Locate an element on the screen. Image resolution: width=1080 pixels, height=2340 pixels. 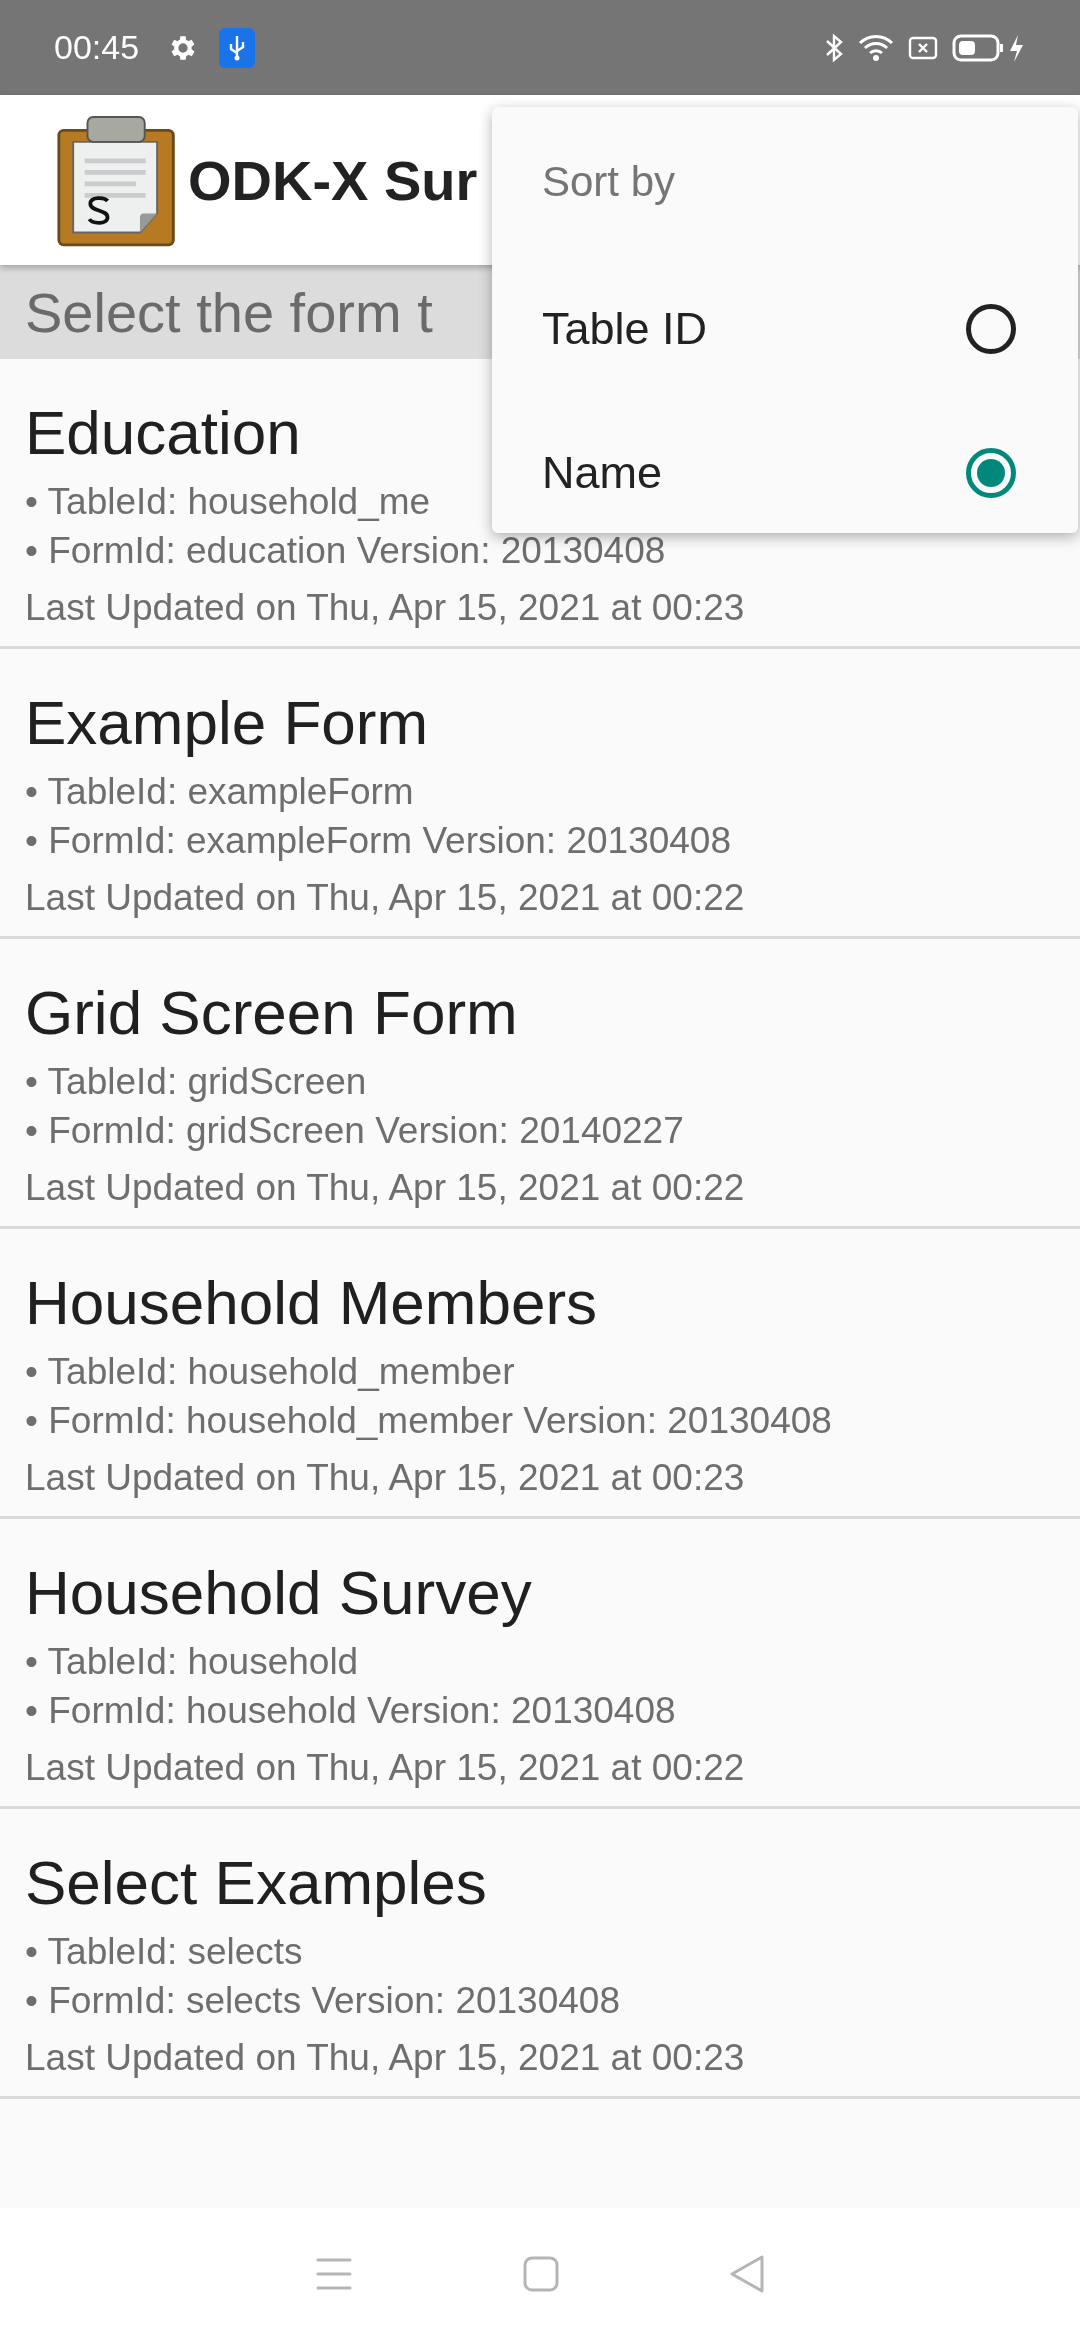
app-title: ODK-X Sur is located at coordinates (333, 180).